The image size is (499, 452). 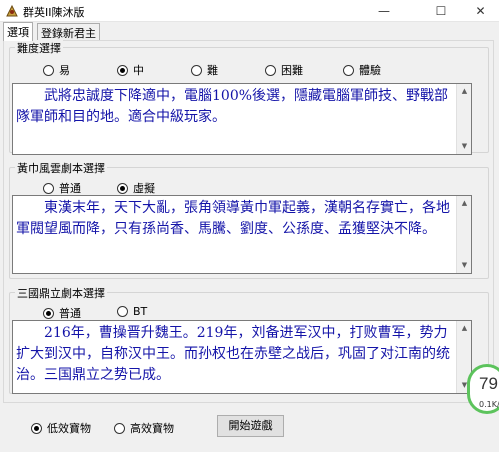 What do you see at coordinates (284, 70) in the screenshot?
I see `radio-difficulty-very-hard: 困難` at bounding box center [284, 70].